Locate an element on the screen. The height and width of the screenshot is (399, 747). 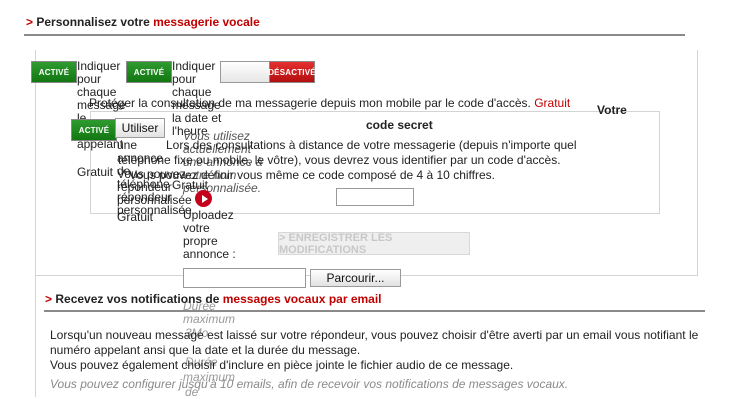
toggle-date-active: ACTIVÉ is located at coordinates (149, 72).